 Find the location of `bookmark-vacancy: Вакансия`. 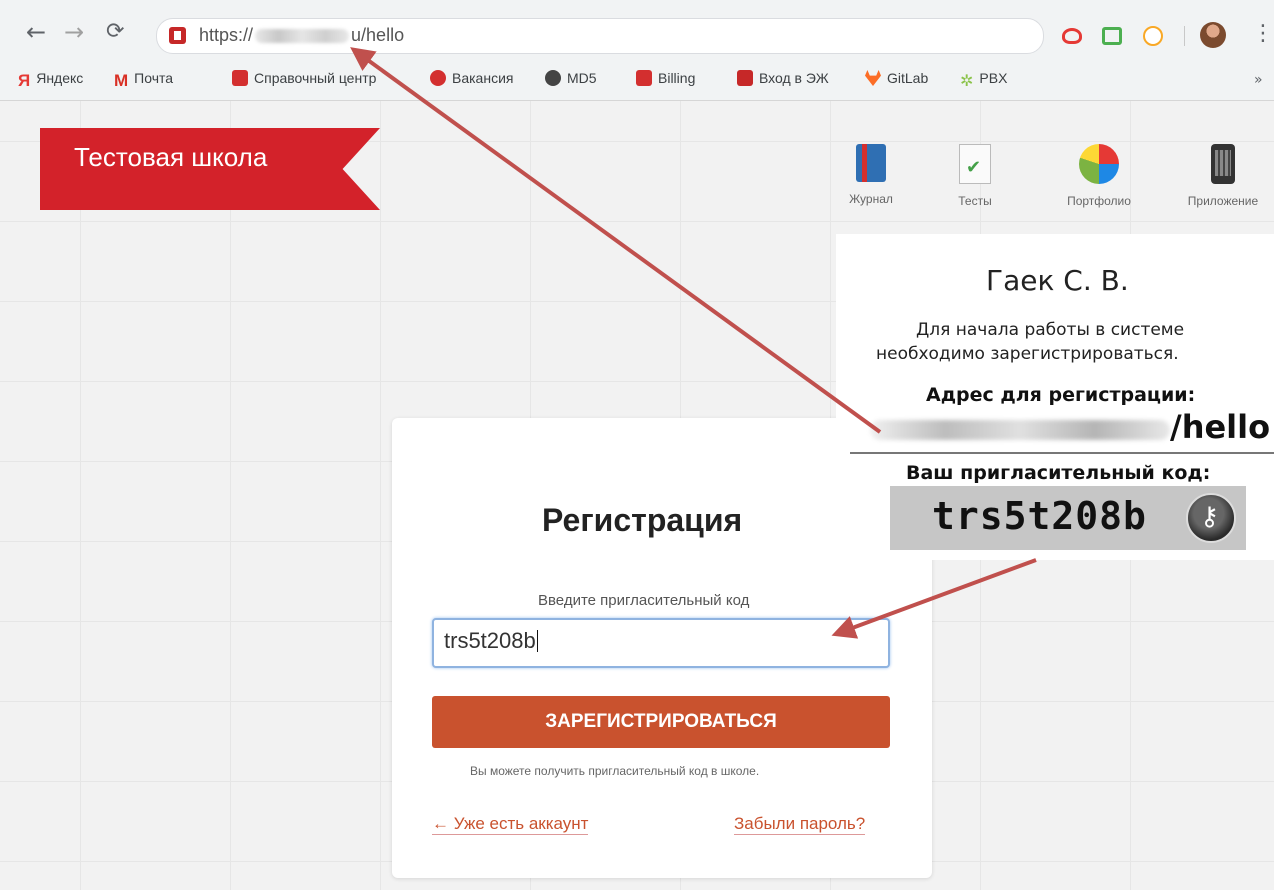

bookmark-vacancy: Вакансия is located at coordinates (471, 78).